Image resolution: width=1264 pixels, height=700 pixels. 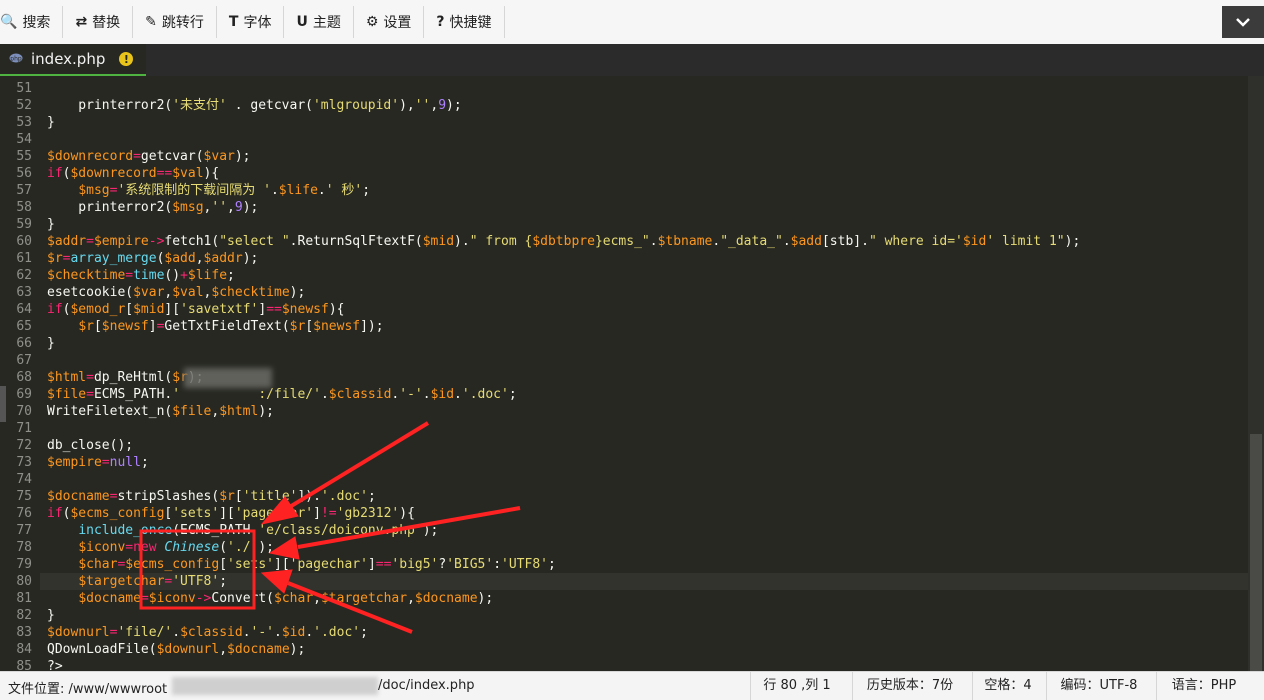 I want to click on collapse-button, so click(x=1243, y=22).